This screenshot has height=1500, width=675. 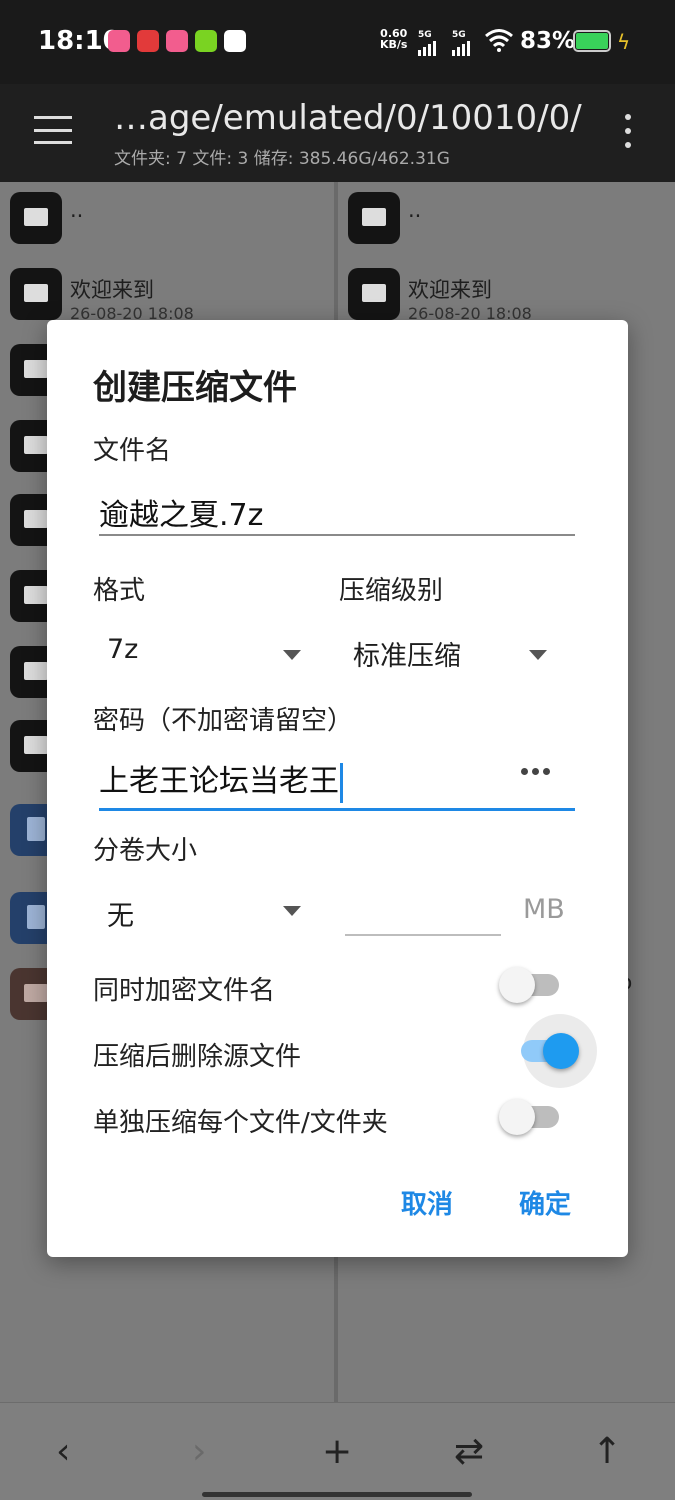 What do you see at coordinates (235, 41) in the screenshot?
I see `play-store-notification-icon` at bounding box center [235, 41].